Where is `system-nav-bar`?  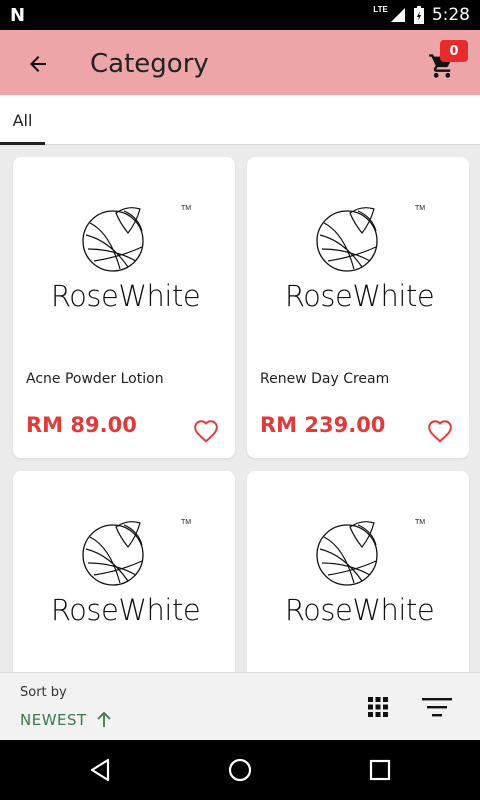 system-nav-bar is located at coordinates (240, 770).